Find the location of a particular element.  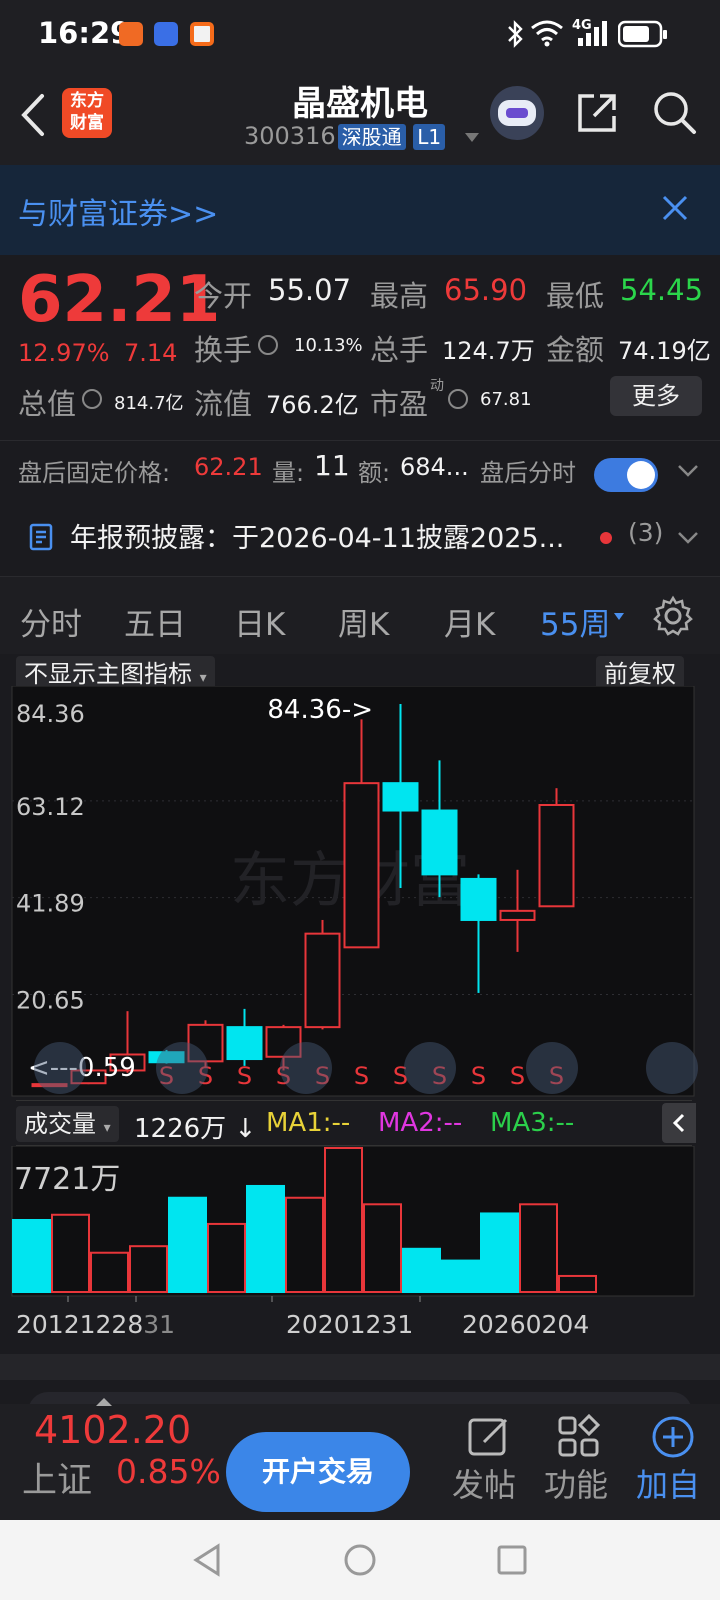

scroll-left-icon is located at coordinates (182, 1068).